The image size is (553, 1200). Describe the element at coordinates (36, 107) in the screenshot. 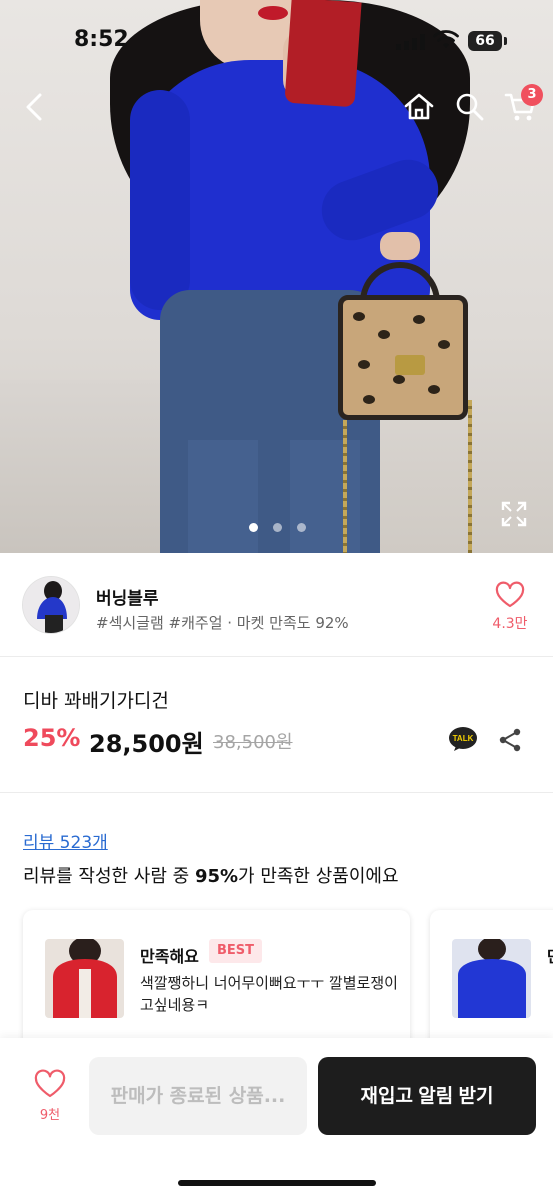

I see `back-arrow-icon` at that location.